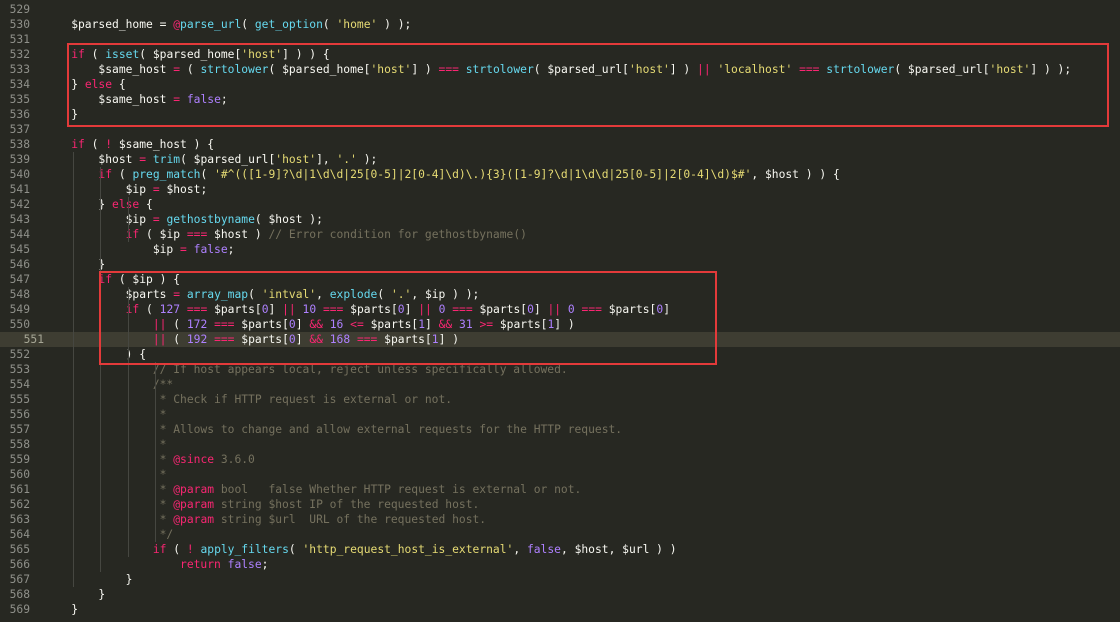 Image resolution: width=1120 pixels, height=622 pixels. I want to click on code-token: string $url URL of the requested host., so click(350, 519).